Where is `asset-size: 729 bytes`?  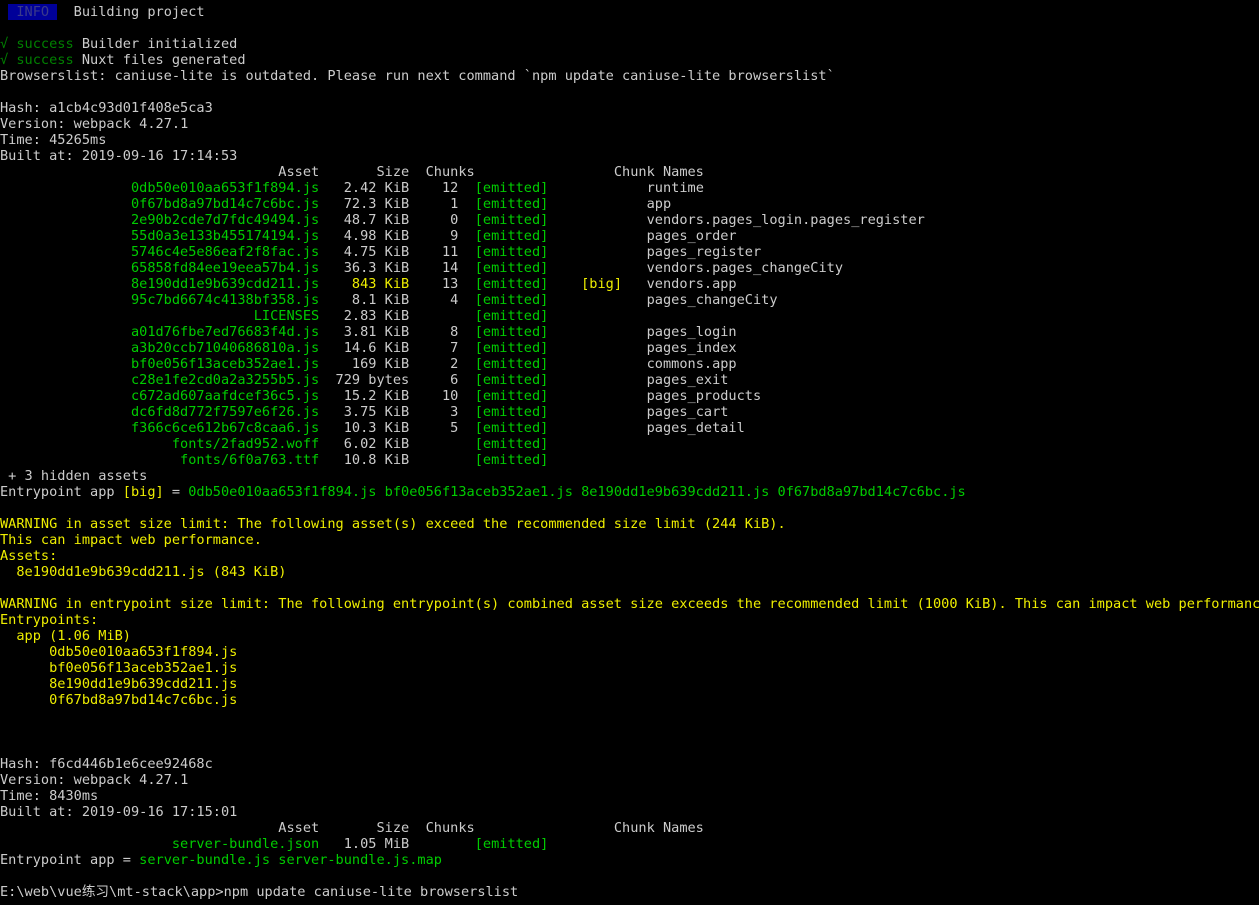 asset-size: 729 bytes is located at coordinates (364, 380).